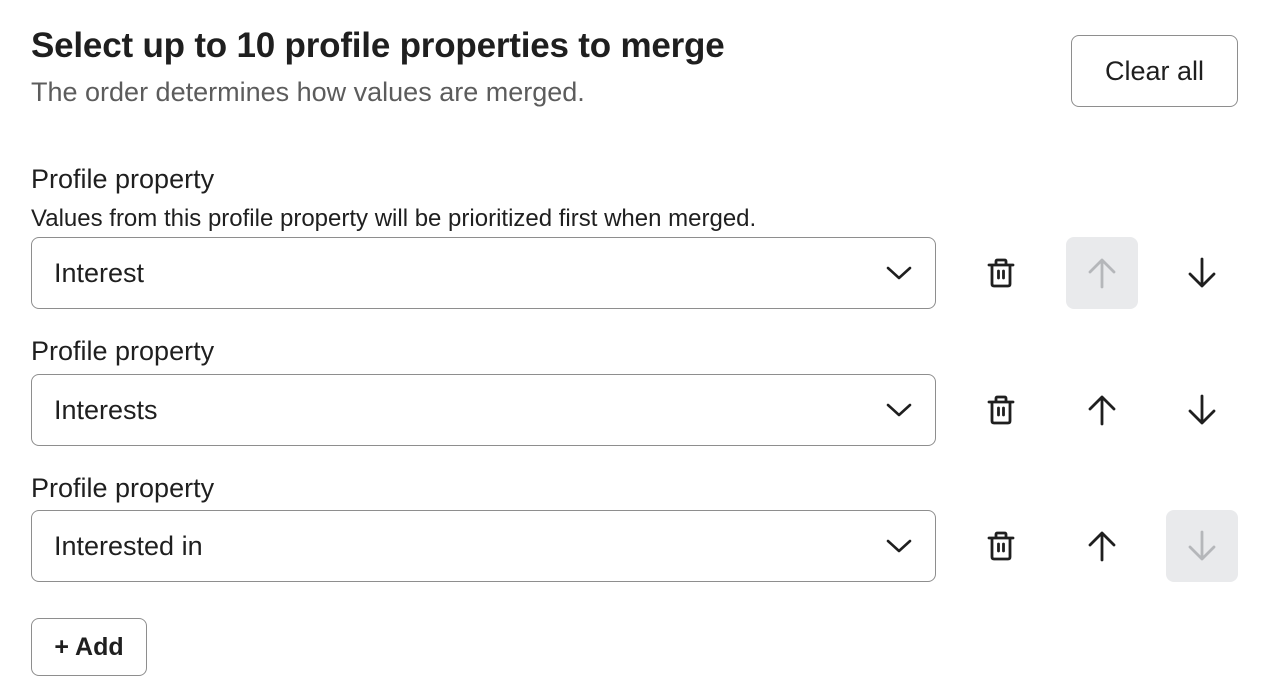  What do you see at coordinates (99, 272) in the screenshot?
I see `select-value: Interest` at bounding box center [99, 272].